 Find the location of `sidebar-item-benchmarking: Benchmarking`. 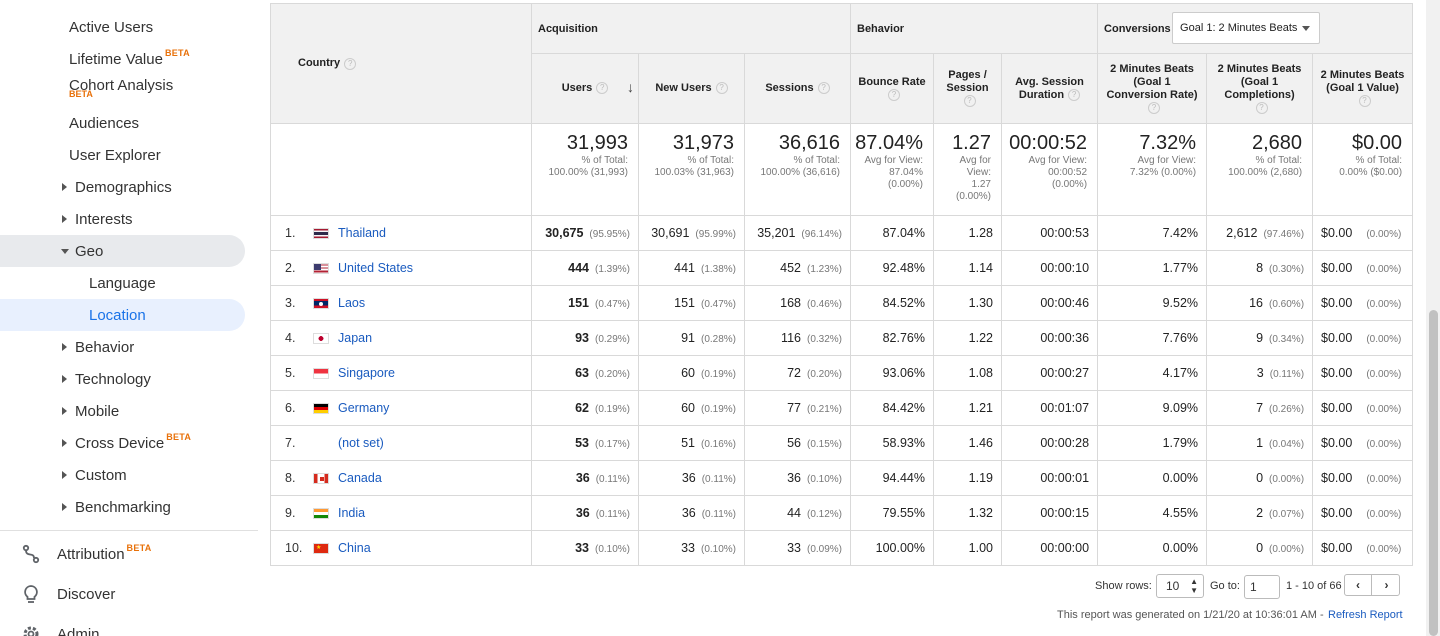

sidebar-item-benchmarking: Benchmarking is located at coordinates (122, 507).